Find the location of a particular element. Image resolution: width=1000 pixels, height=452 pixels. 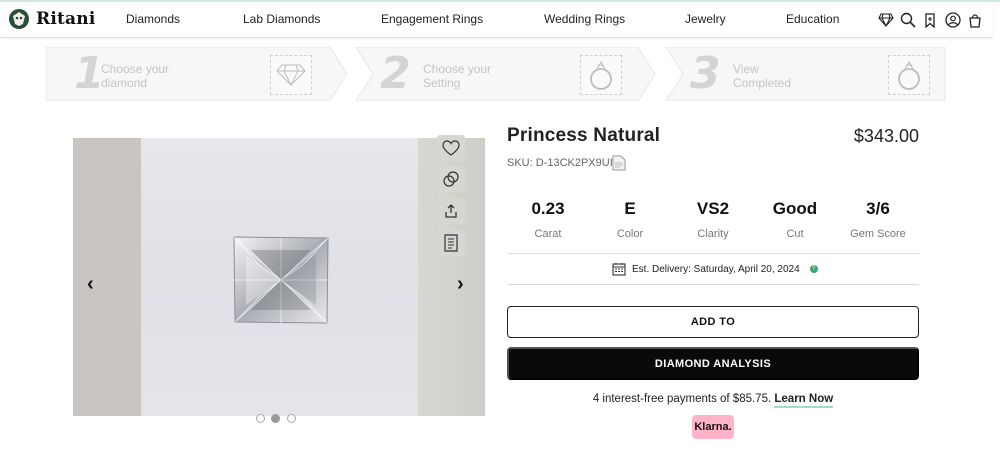

wishlist-heart-button is located at coordinates (451, 148).